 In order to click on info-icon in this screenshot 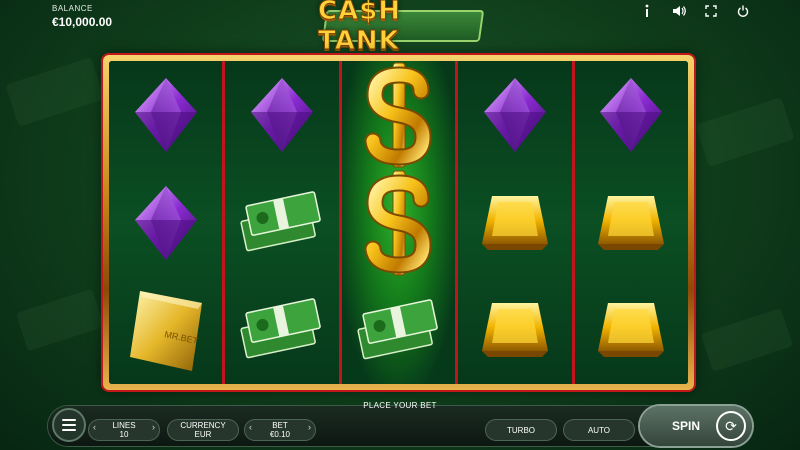, I will do `click(647, 11)`.